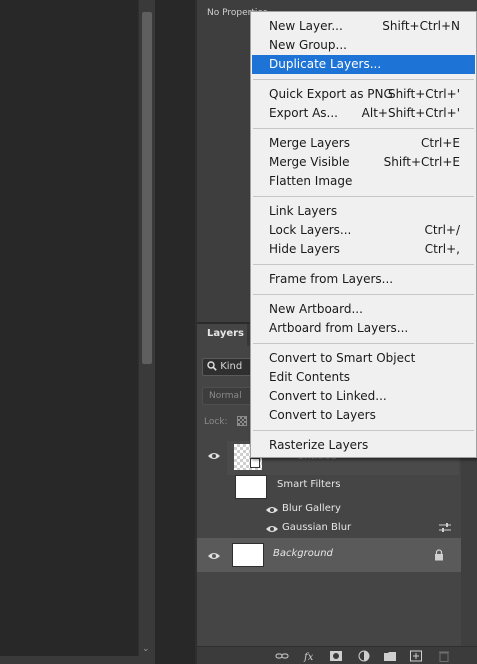 The image size is (477, 664). What do you see at coordinates (248, 555) in the screenshot?
I see `background-thumbnail` at bounding box center [248, 555].